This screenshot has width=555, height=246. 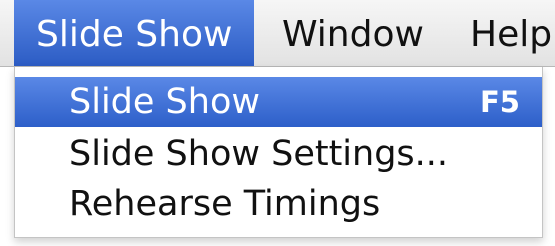 What do you see at coordinates (164, 102) in the screenshot?
I see `menu-item-label: Slide Show` at bounding box center [164, 102].